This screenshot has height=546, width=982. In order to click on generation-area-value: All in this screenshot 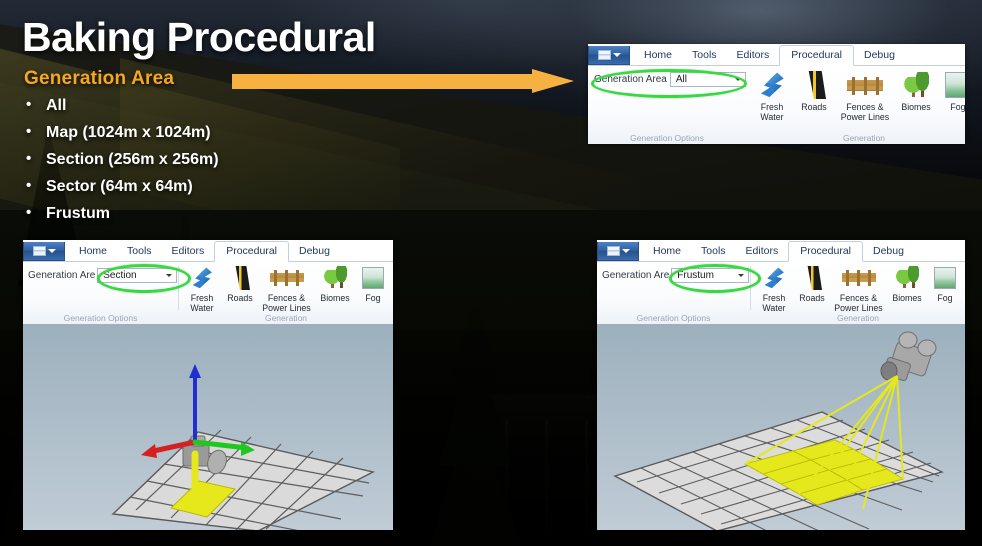, I will do `click(681, 79)`.